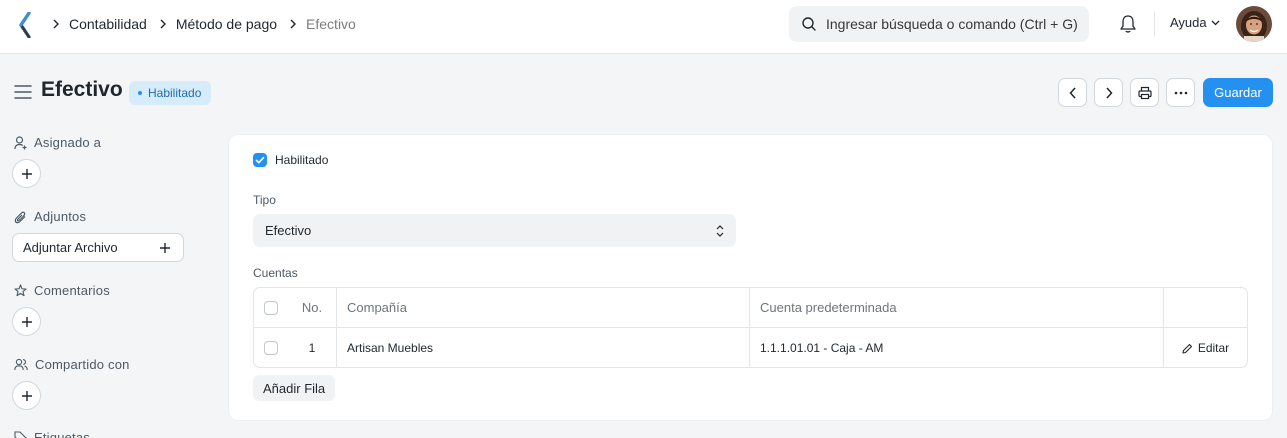 This screenshot has height=438, width=1287. What do you see at coordinates (26, 25) in the screenshot?
I see `app-logo-icon` at bounding box center [26, 25].